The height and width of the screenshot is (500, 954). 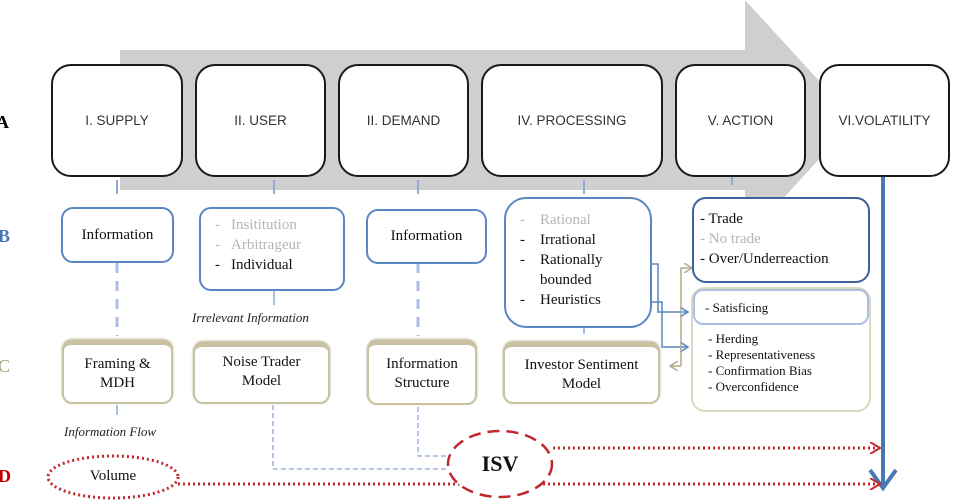 What do you see at coordinates (5, 236) in the screenshot?
I see `row-label-b: B` at bounding box center [5, 236].